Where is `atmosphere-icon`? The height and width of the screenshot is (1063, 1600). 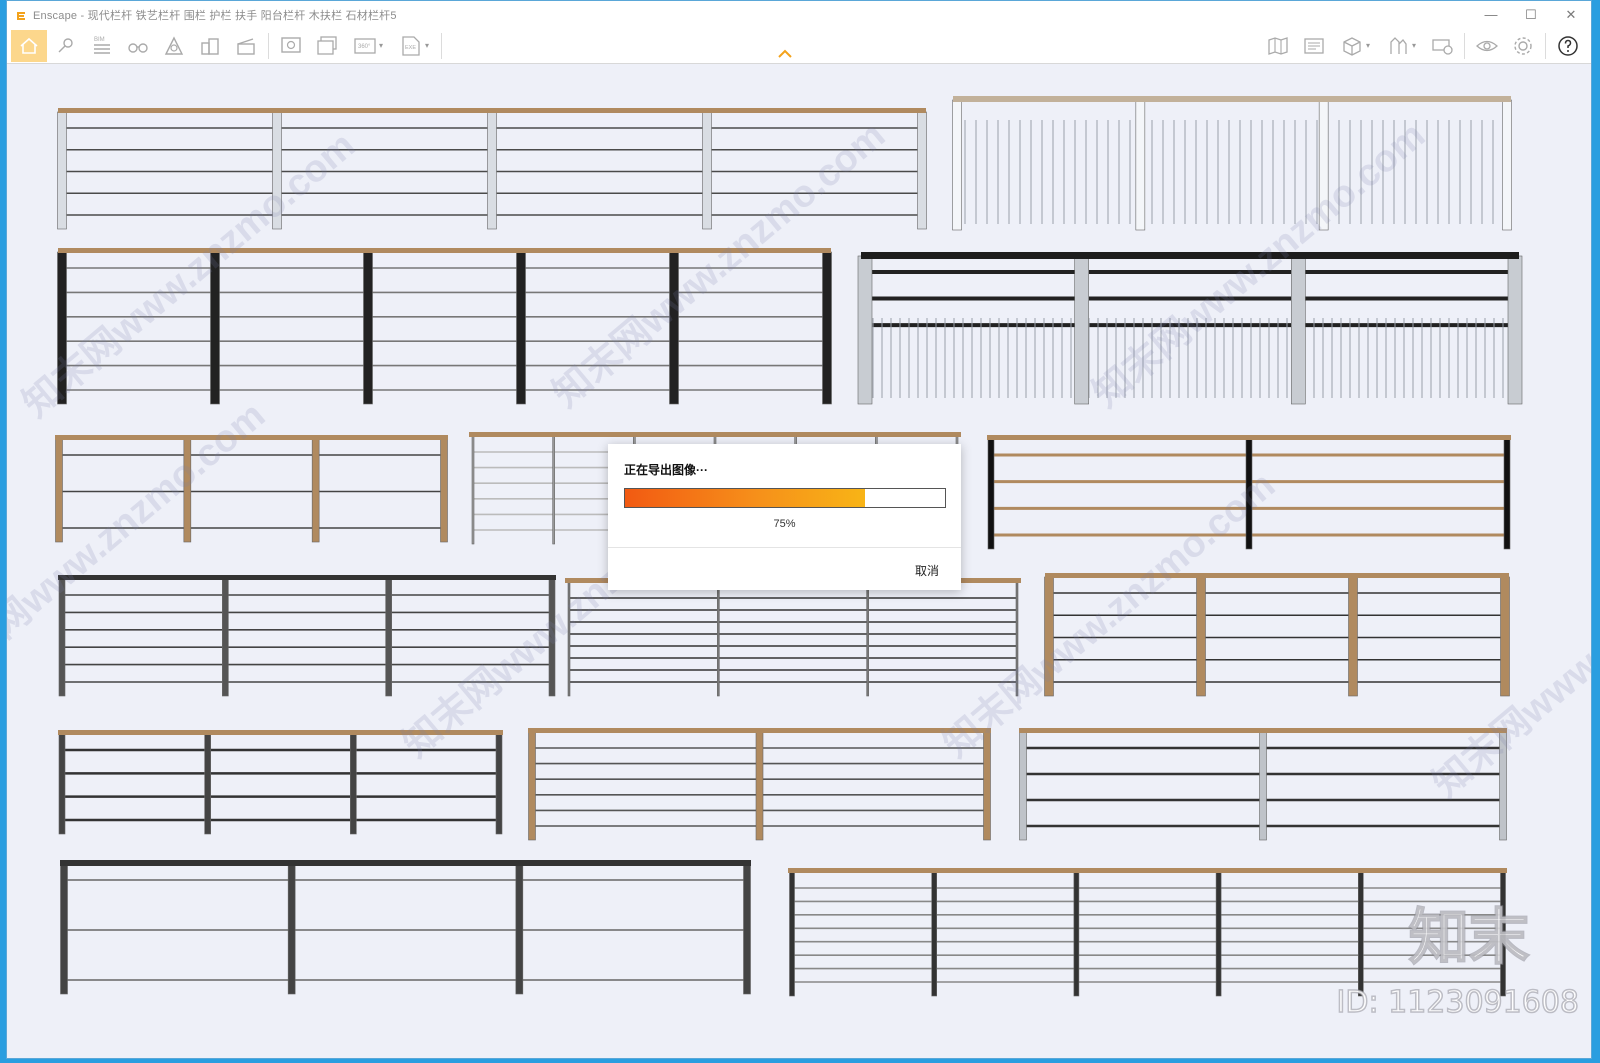 atmosphere-icon is located at coordinates (174, 45).